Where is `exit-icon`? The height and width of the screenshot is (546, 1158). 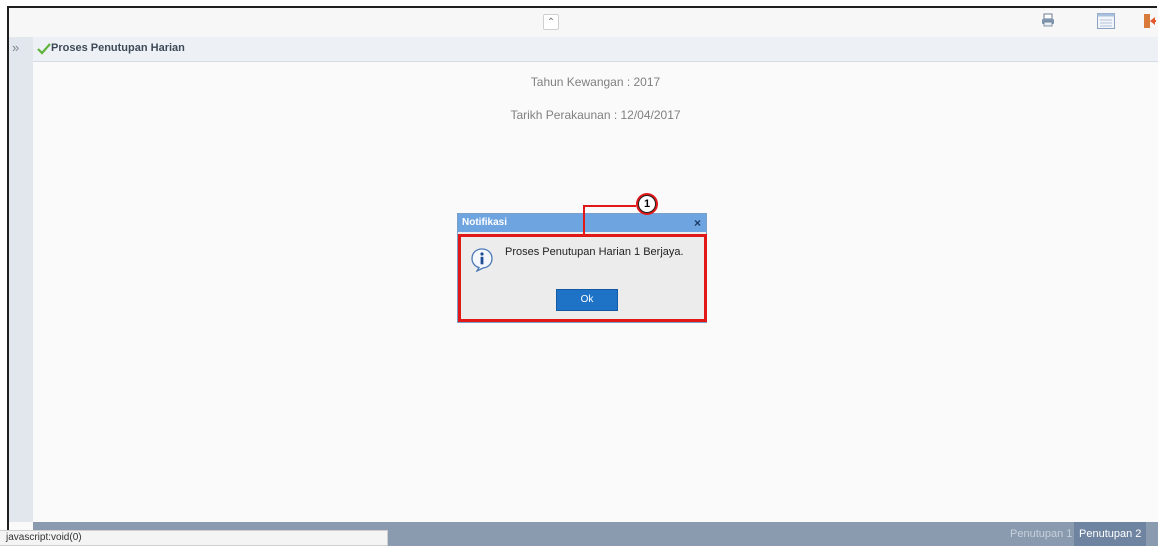
exit-icon is located at coordinates (1150, 23).